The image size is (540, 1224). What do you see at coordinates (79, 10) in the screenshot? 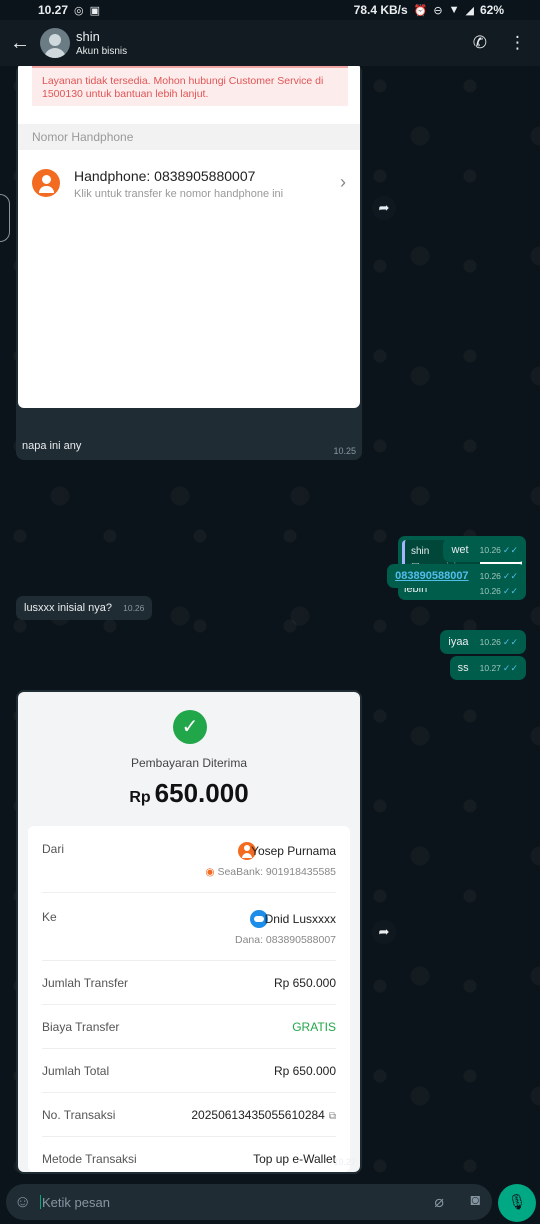
I see `whatsapp-notification-icon: ◎` at bounding box center [79, 10].